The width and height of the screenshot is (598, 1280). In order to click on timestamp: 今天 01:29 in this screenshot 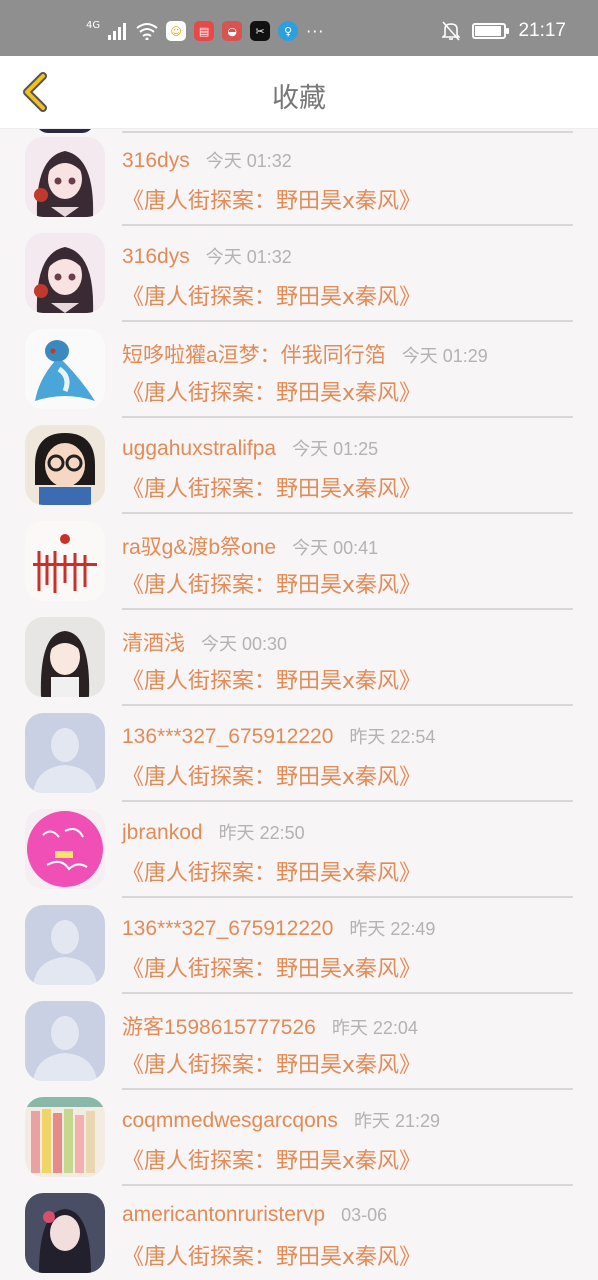, I will do `click(444, 356)`.